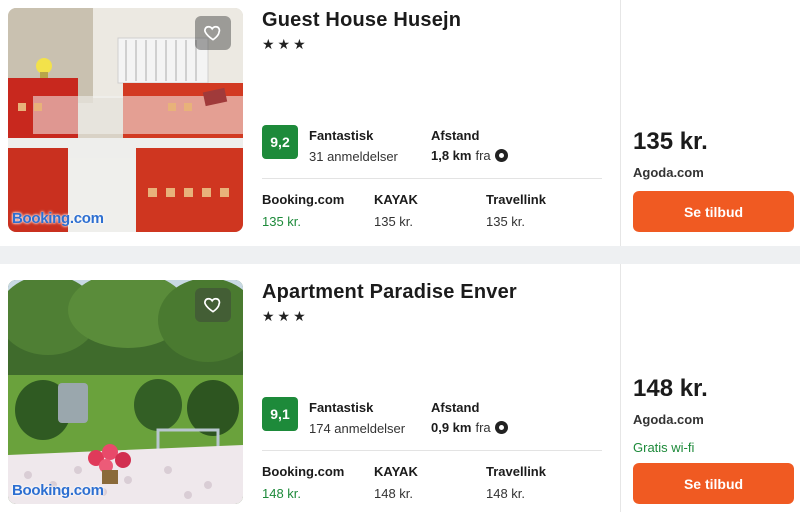 The width and height of the screenshot is (800, 512). Describe the element at coordinates (361, 20) in the screenshot. I see `hotel-name: Guest House Husejn` at that location.